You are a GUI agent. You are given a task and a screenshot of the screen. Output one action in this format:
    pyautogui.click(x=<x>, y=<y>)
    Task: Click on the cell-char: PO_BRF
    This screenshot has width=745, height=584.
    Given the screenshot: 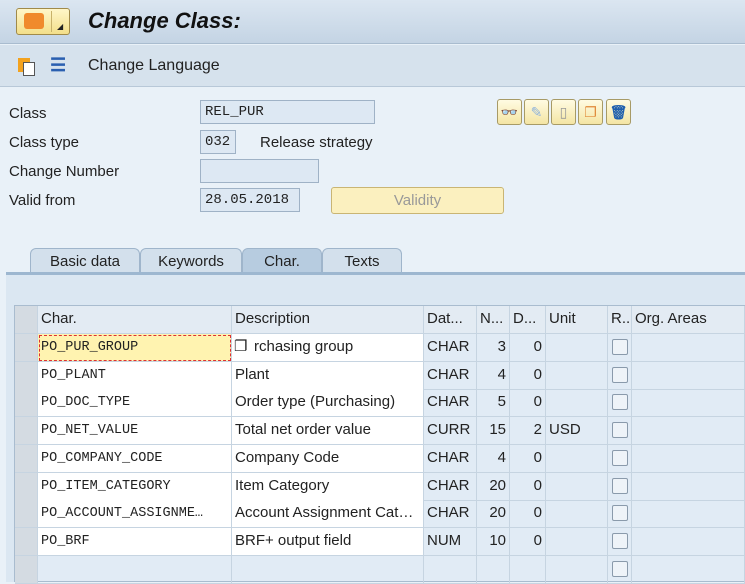 What is the action you would take?
    pyautogui.click(x=135, y=541)
    